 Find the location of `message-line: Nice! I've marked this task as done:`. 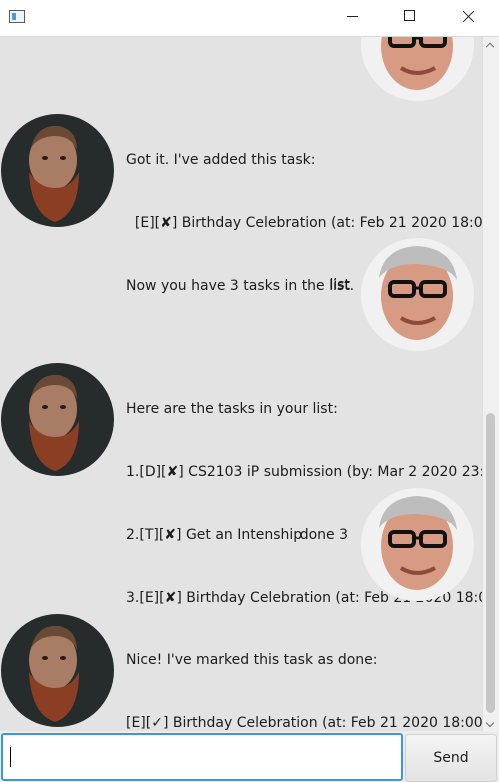

message-line: Nice! I've marked this task as done: is located at coordinates (252, 660).